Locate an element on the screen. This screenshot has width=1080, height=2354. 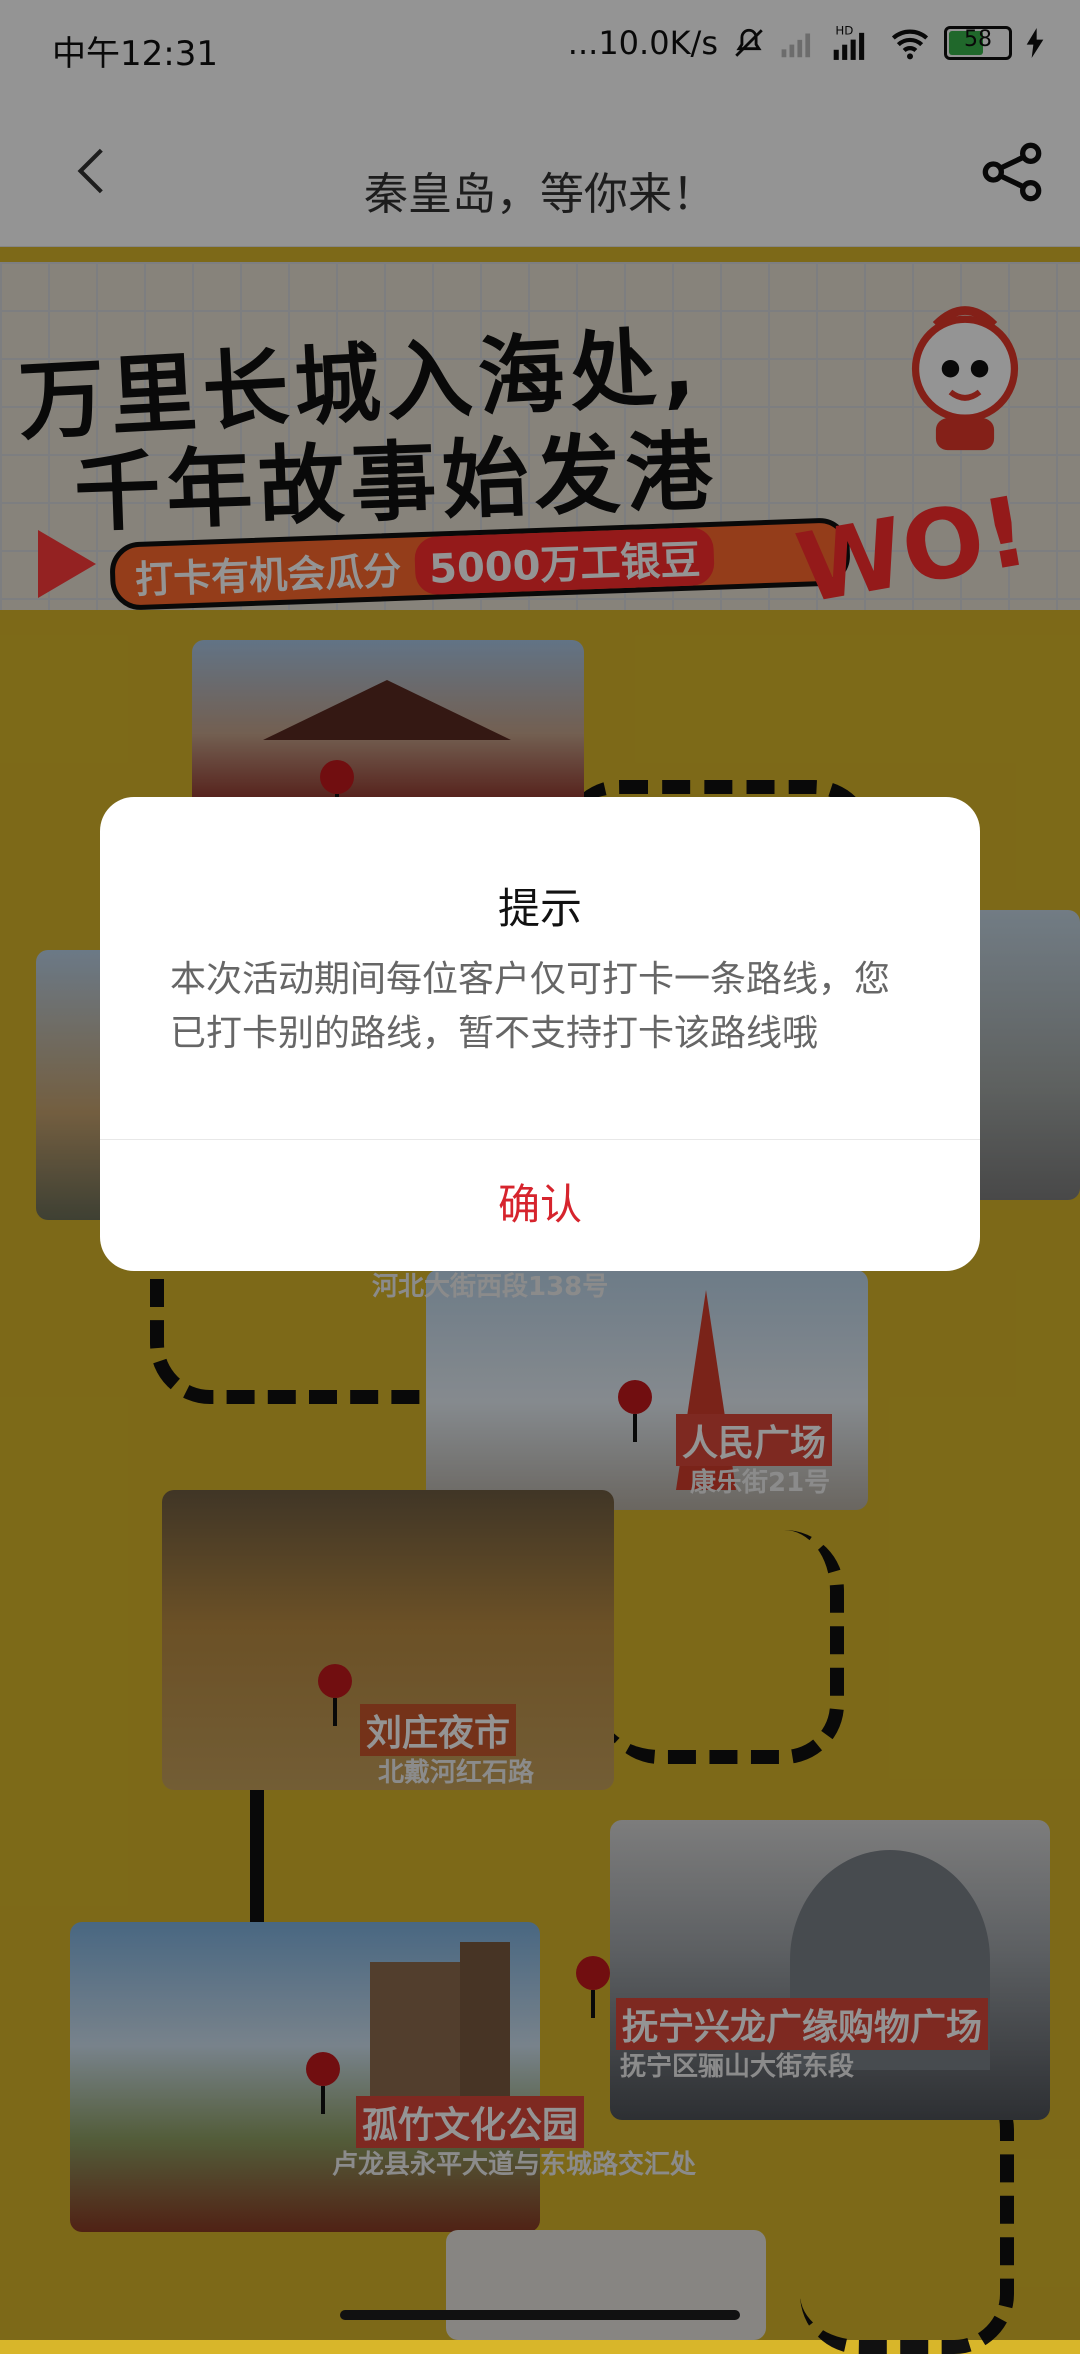
confirm-button: 确认 is located at coordinates (540, 1205).